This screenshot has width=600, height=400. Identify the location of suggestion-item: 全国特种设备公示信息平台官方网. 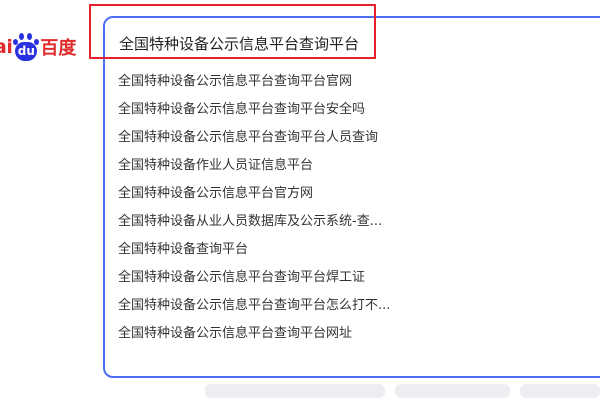
(348, 194).